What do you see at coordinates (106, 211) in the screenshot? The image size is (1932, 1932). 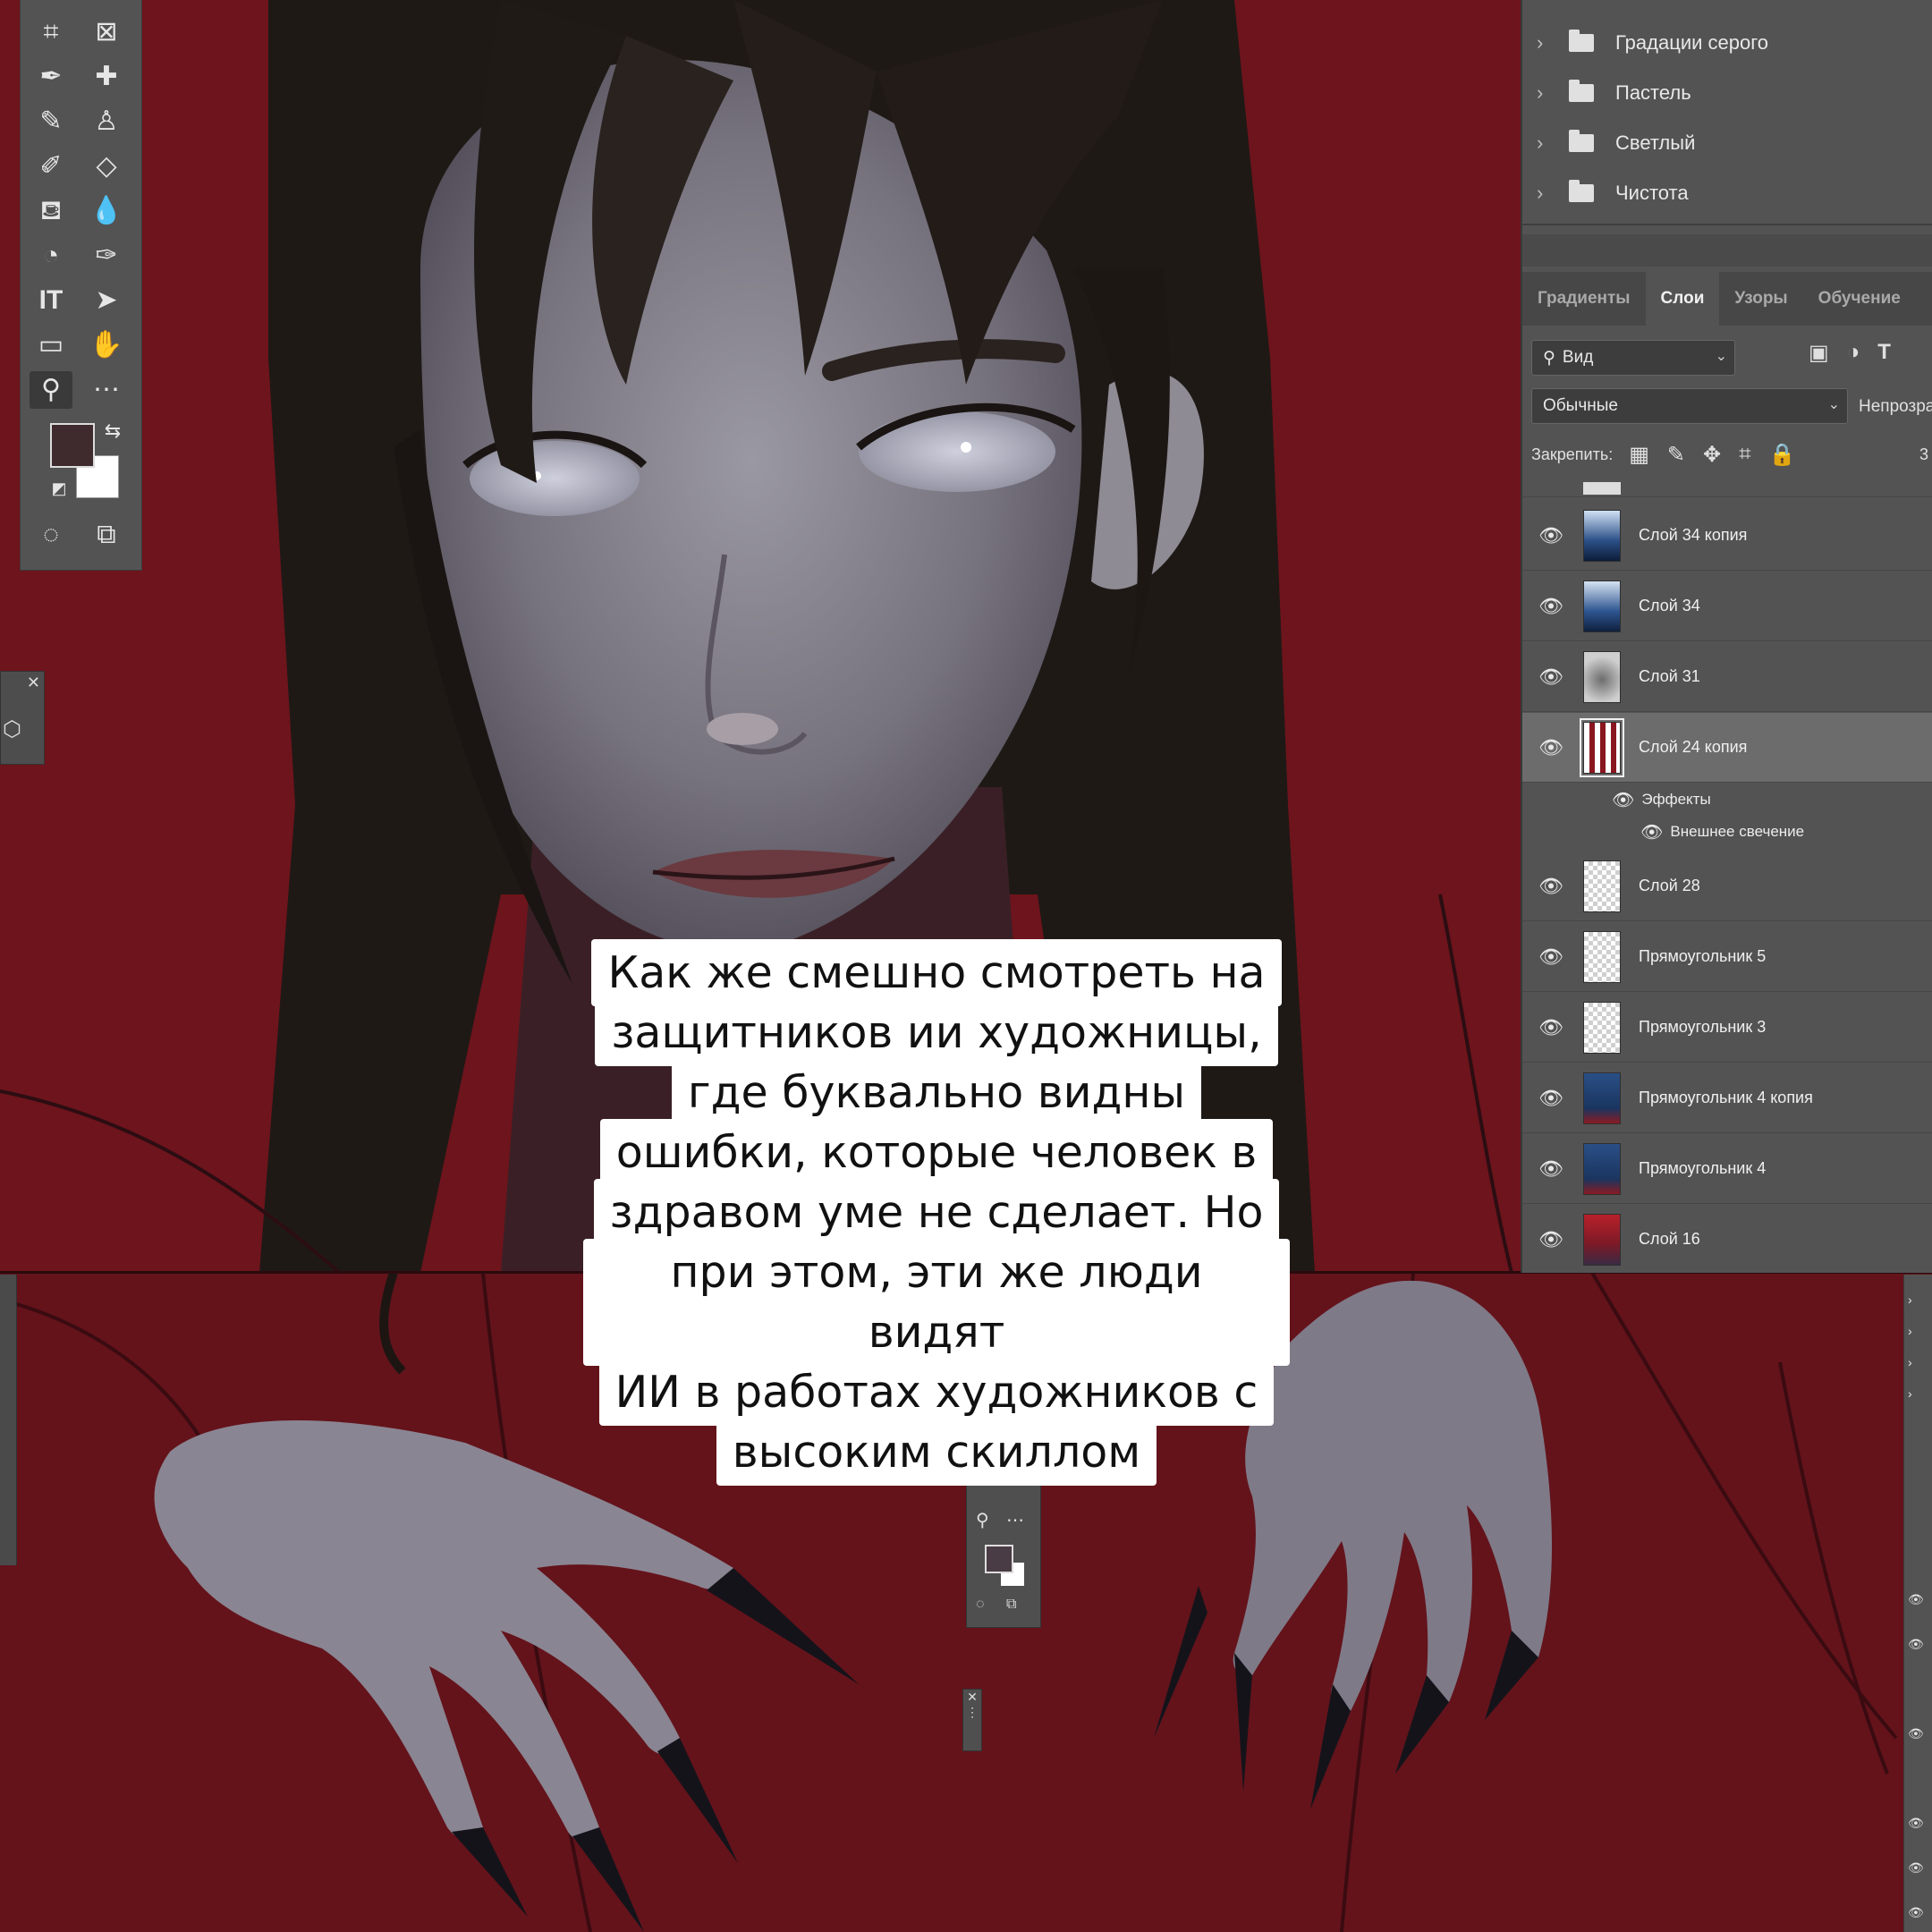 I see `blur-drop-icon: 💧` at bounding box center [106, 211].